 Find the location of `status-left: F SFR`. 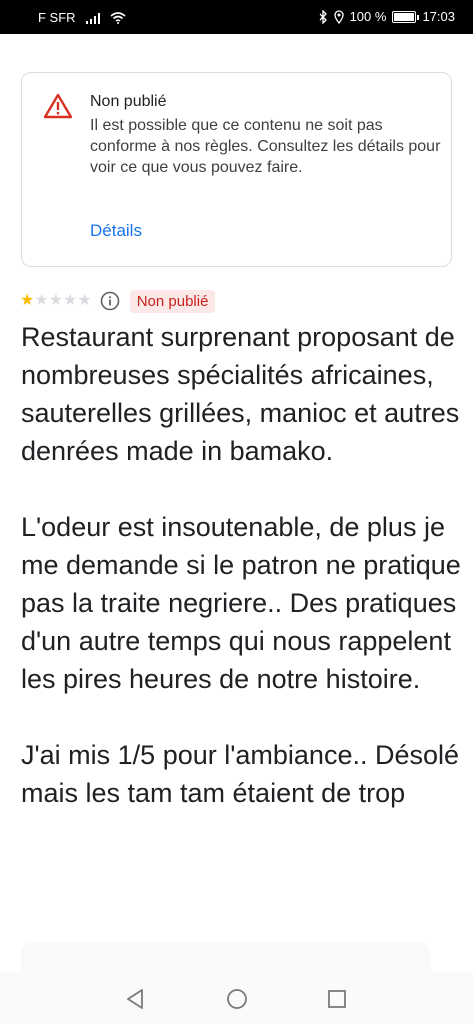

status-left: F SFR is located at coordinates (82, 17).